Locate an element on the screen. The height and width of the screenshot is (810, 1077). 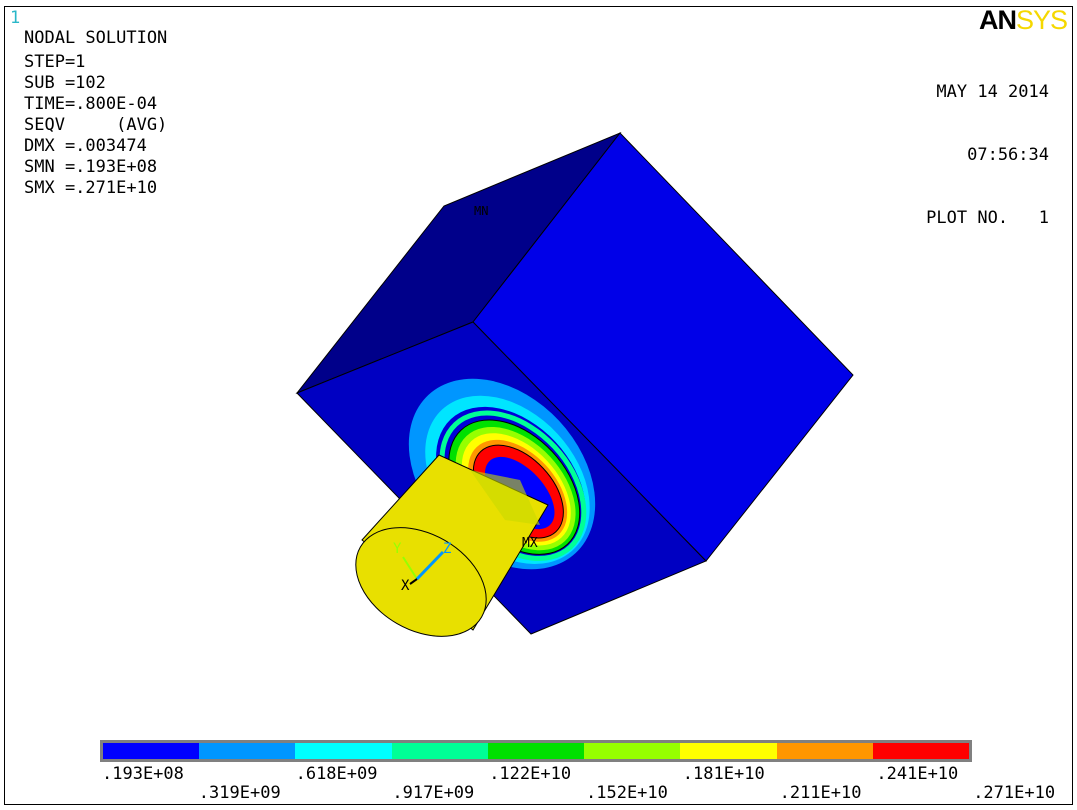
legend-label-upper-0: .193E+08 is located at coordinates (143, 774).